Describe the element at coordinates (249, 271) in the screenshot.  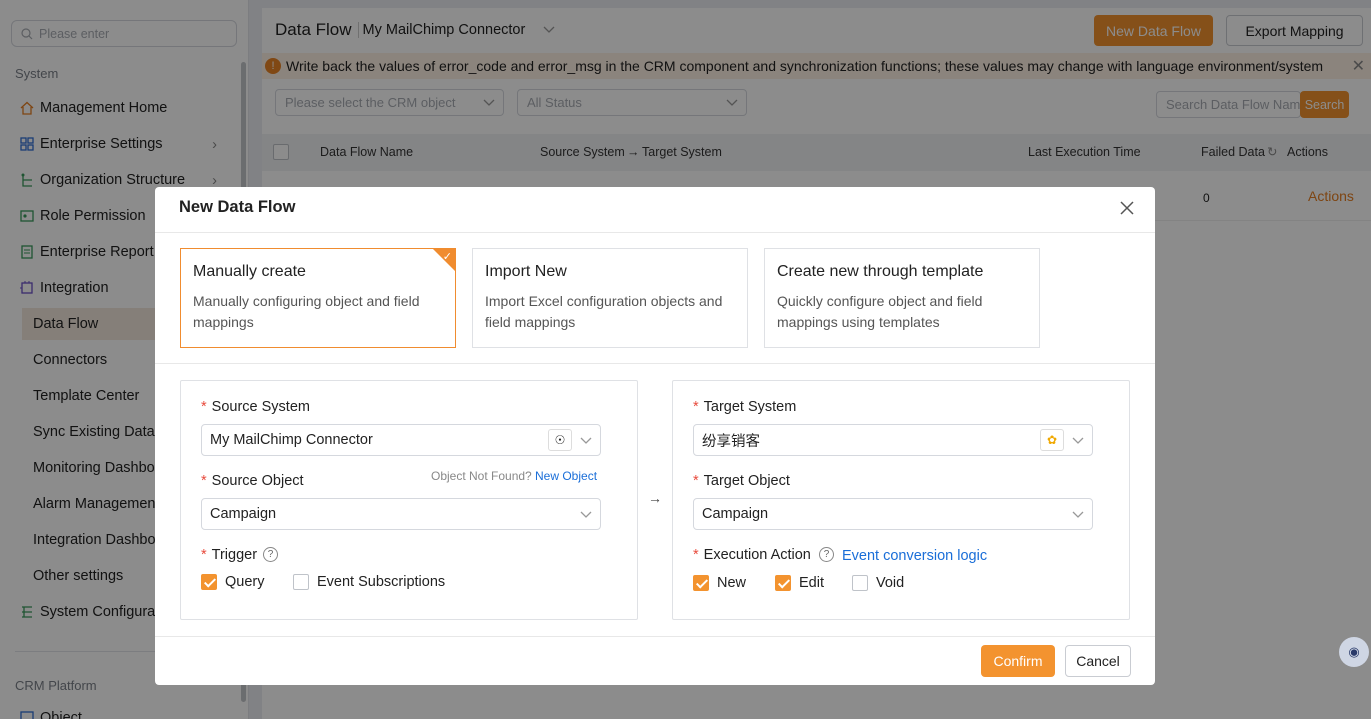
I see `card-title: Manually create` at that location.